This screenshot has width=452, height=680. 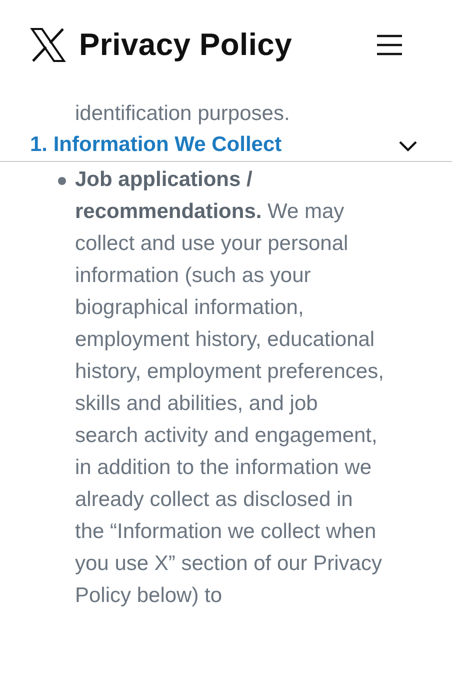 I want to click on body-text: identification purposes., so click(x=182, y=114).